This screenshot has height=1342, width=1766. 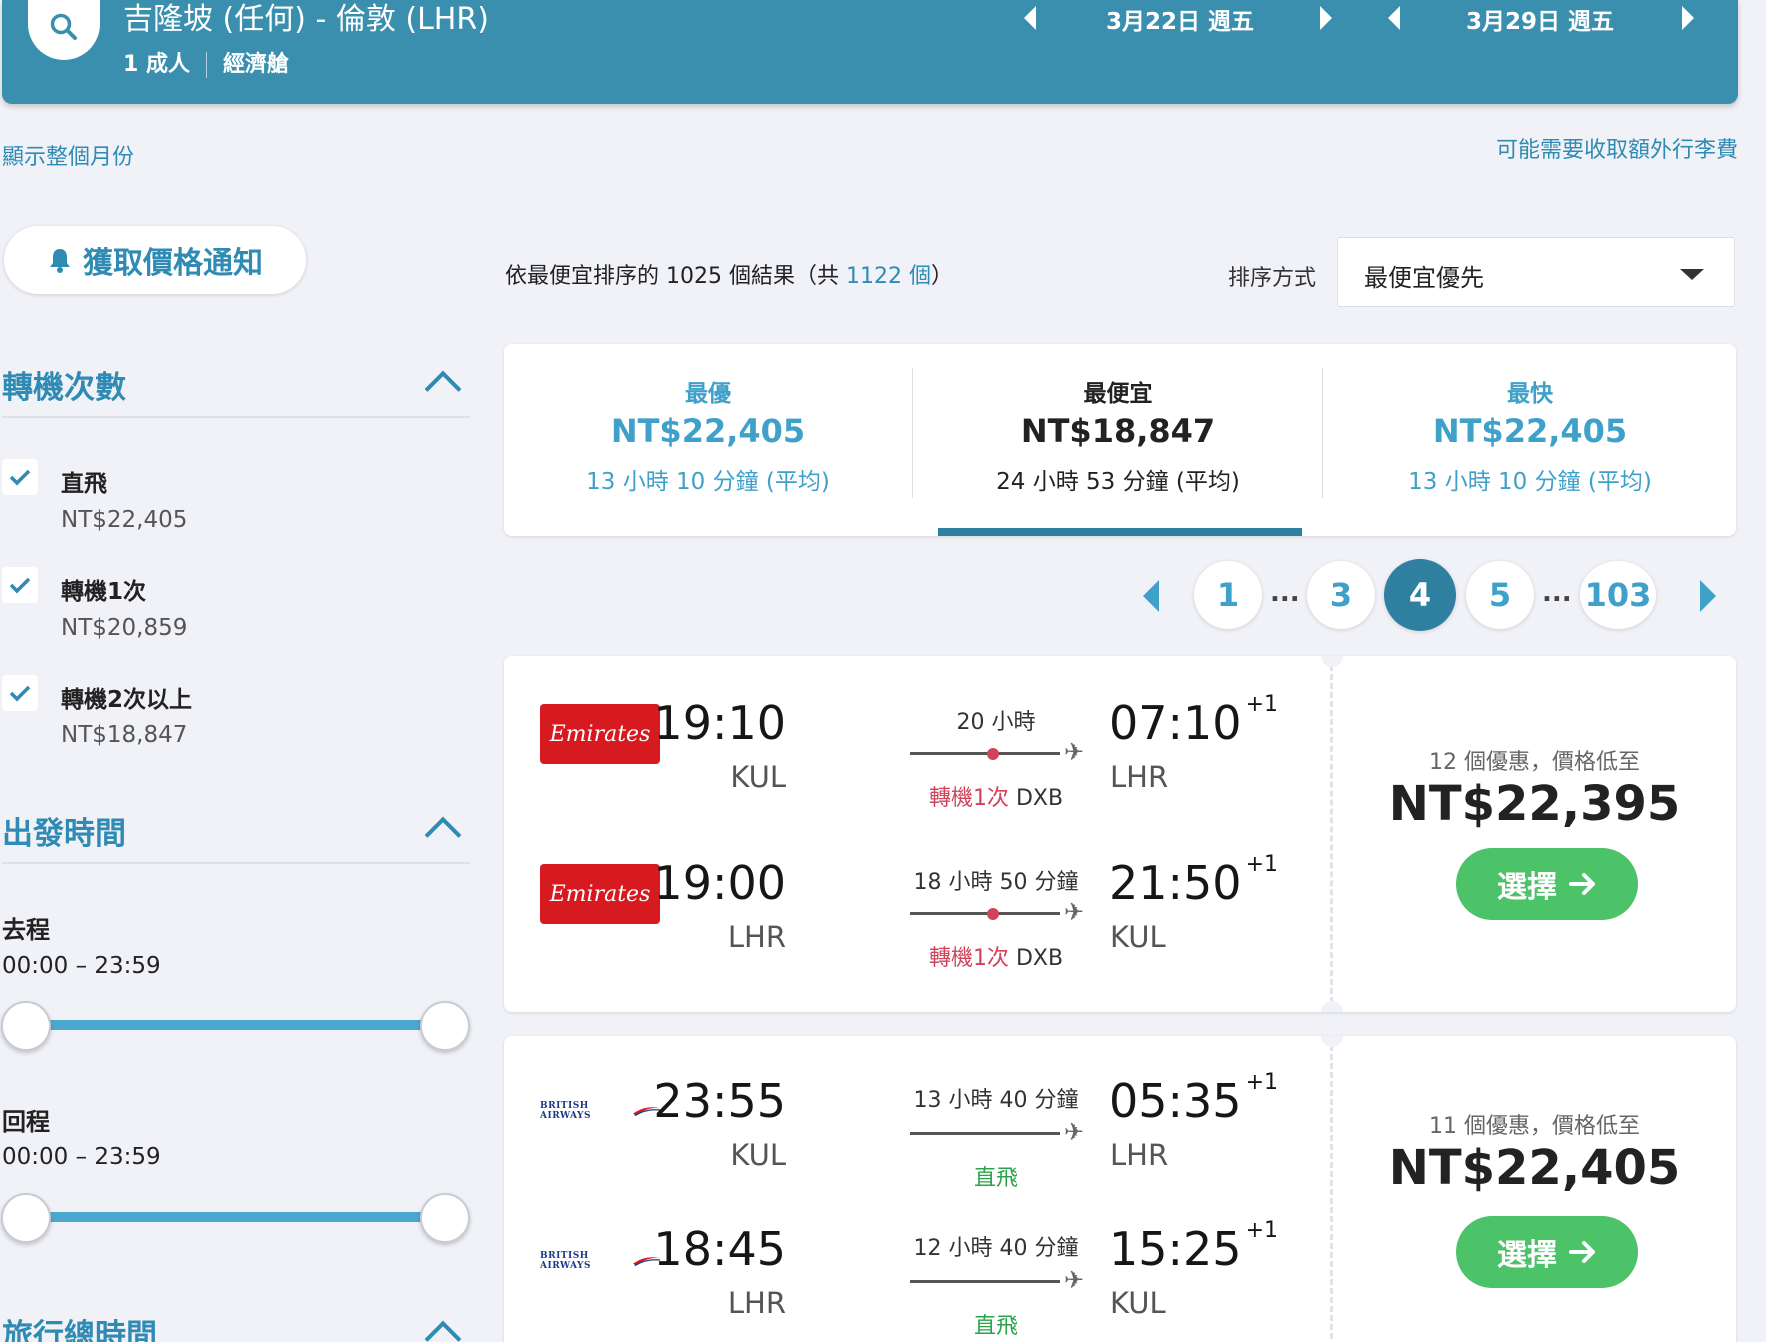 I want to click on results-count-prefix: 依最便宜排序的 1025 個結果（共, so click(x=675, y=276).